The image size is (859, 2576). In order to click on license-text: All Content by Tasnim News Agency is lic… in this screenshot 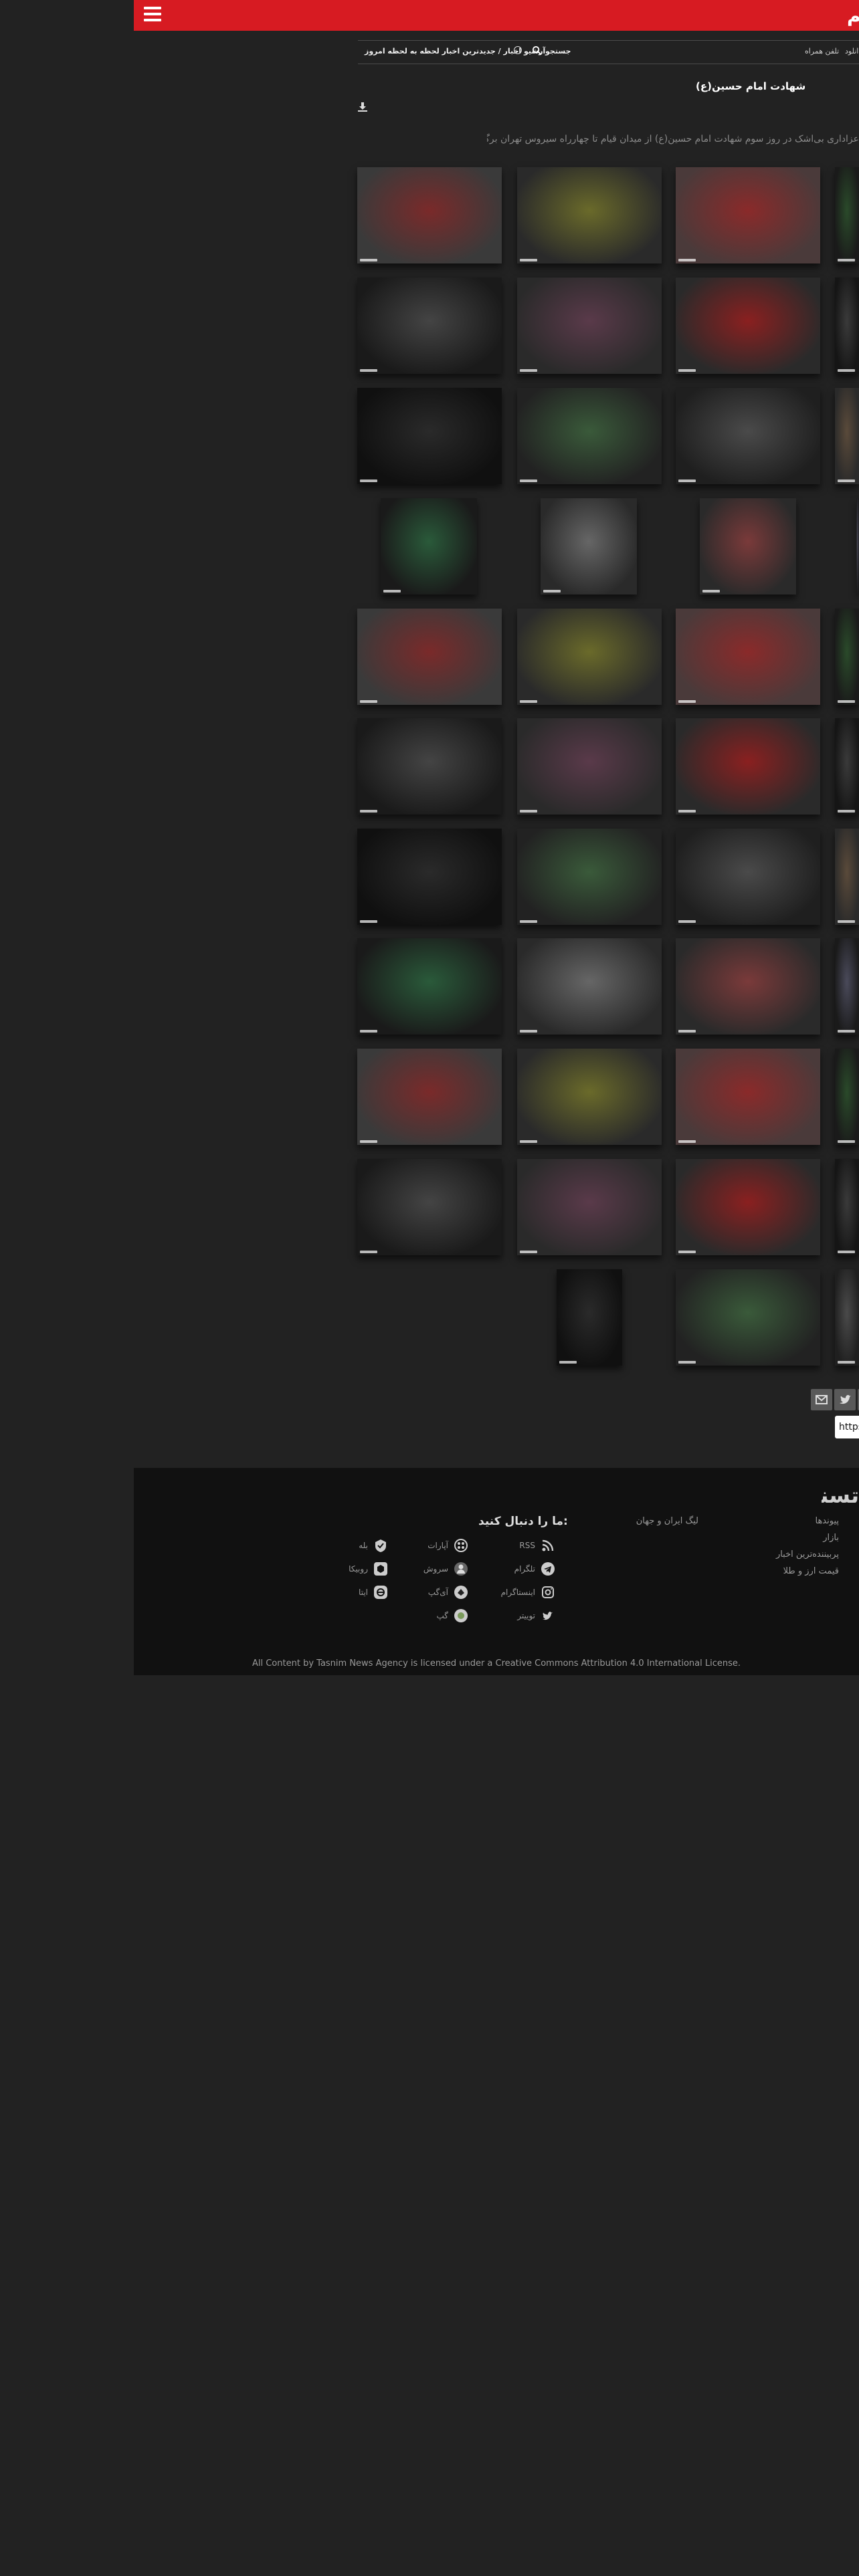, I will do `click(497, 1663)`.